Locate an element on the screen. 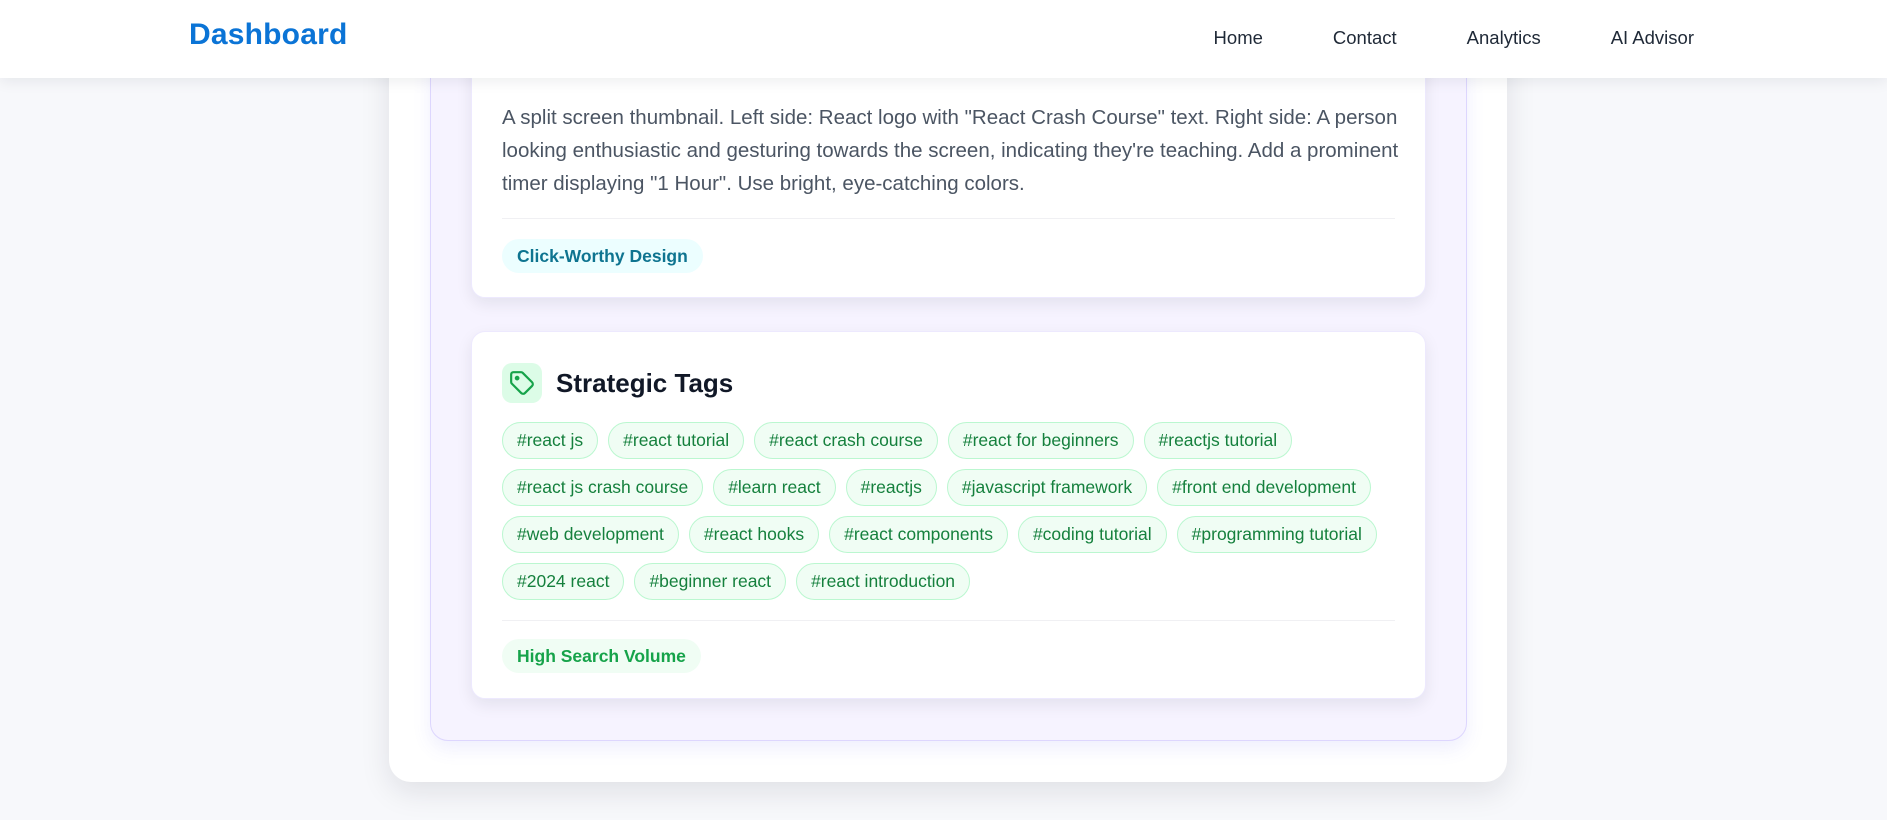  section-title: Strategic Tags is located at coordinates (645, 382).